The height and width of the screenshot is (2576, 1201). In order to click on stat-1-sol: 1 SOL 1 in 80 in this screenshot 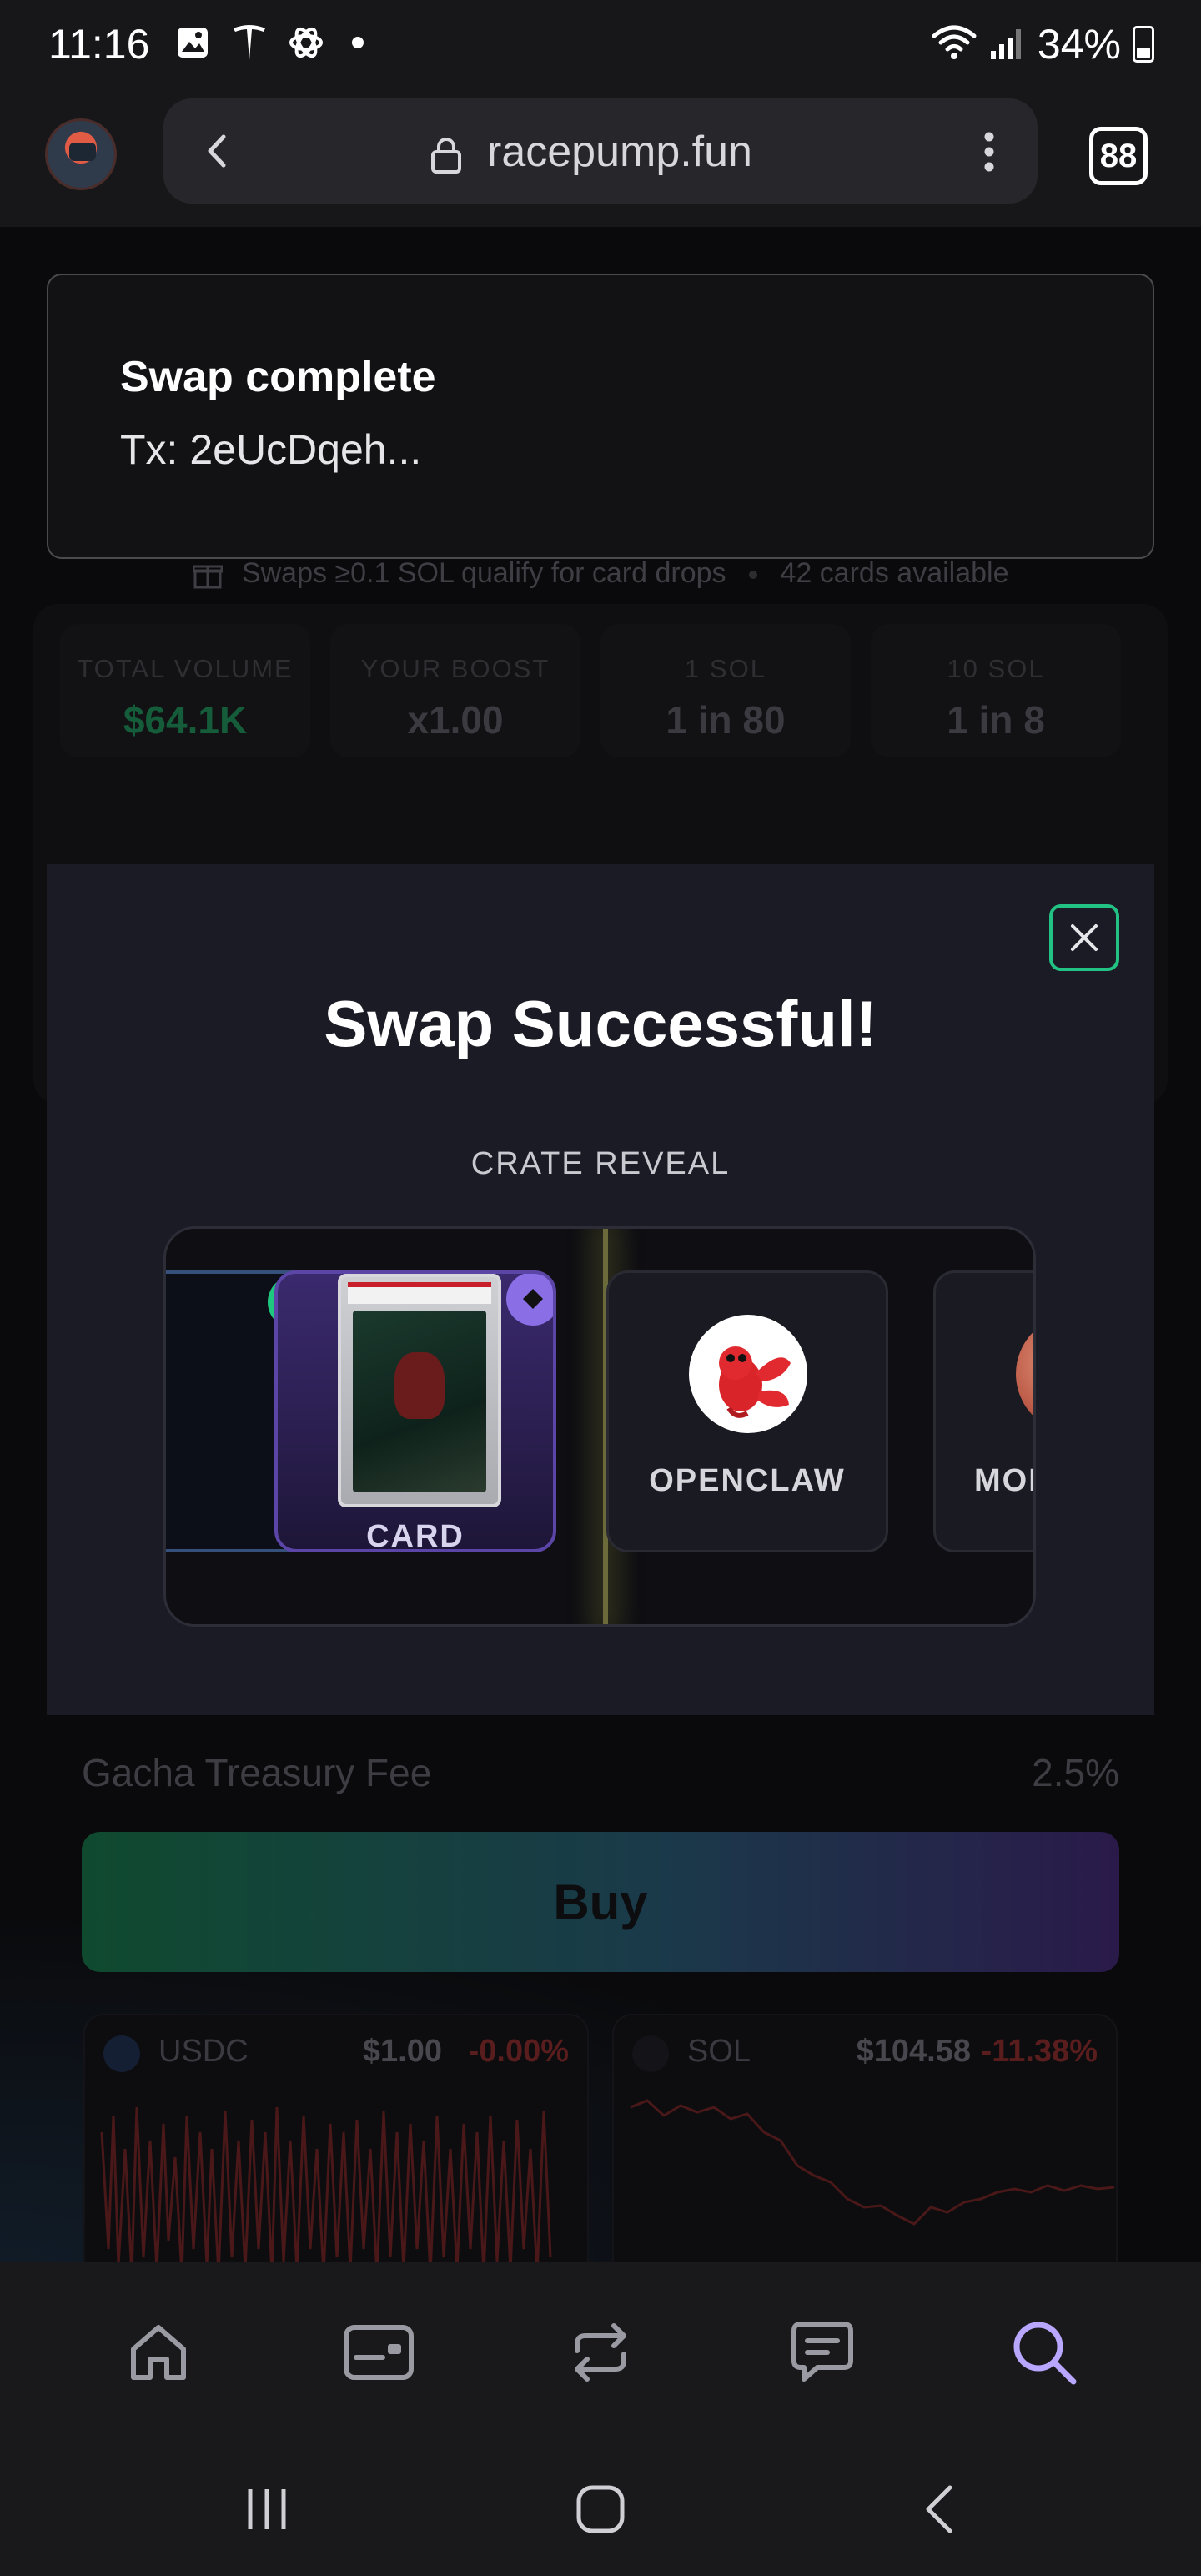, I will do `click(726, 690)`.